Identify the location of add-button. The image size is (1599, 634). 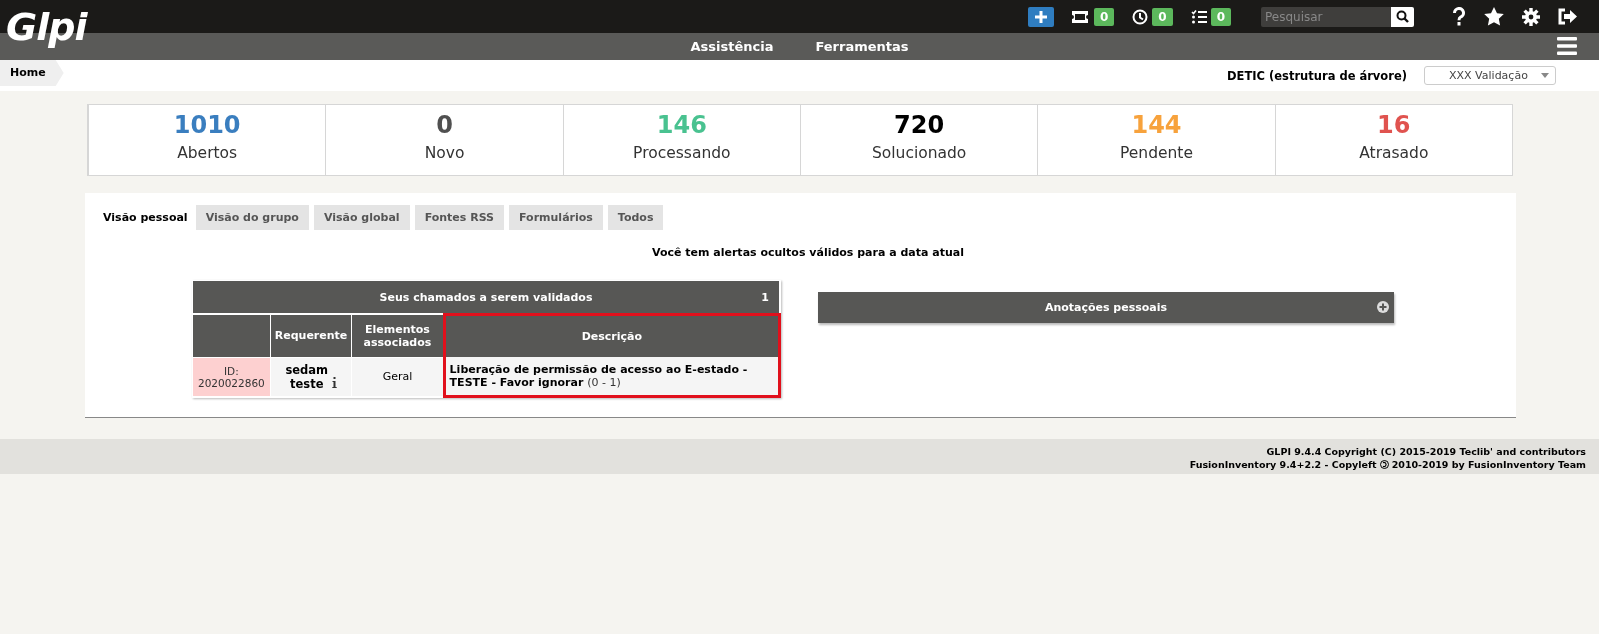
(1040, 16).